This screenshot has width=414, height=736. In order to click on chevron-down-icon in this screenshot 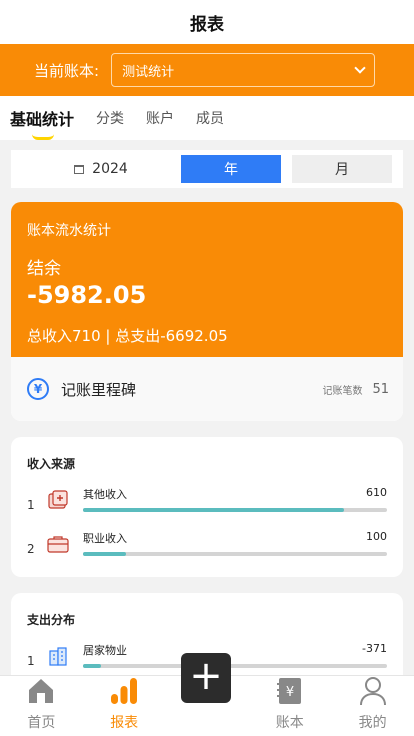, I will do `click(360, 68)`.